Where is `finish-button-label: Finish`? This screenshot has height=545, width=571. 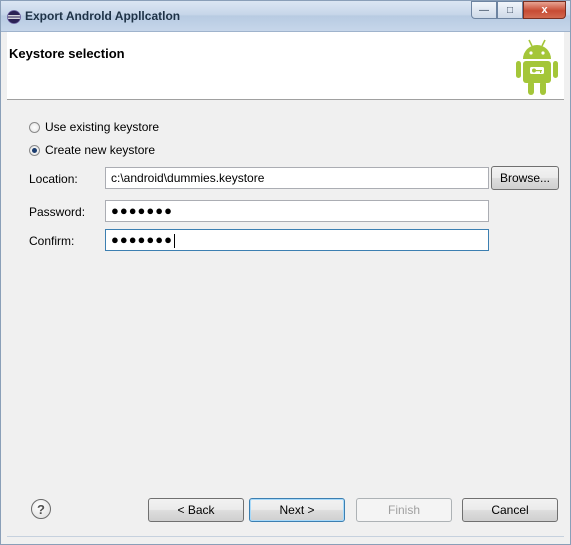 finish-button-label: Finish is located at coordinates (403, 510).